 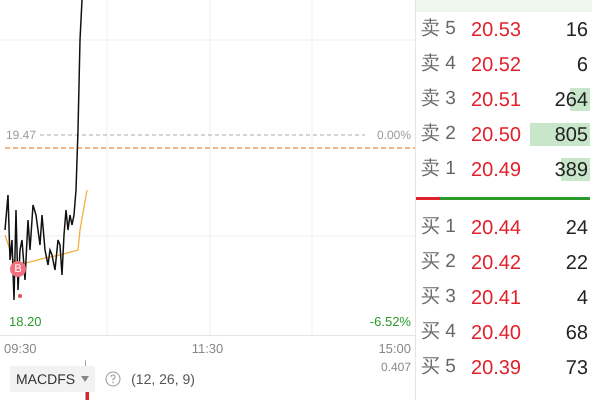 What do you see at coordinates (496, 228) in the screenshot?
I see `price-text: 20.44` at bounding box center [496, 228].